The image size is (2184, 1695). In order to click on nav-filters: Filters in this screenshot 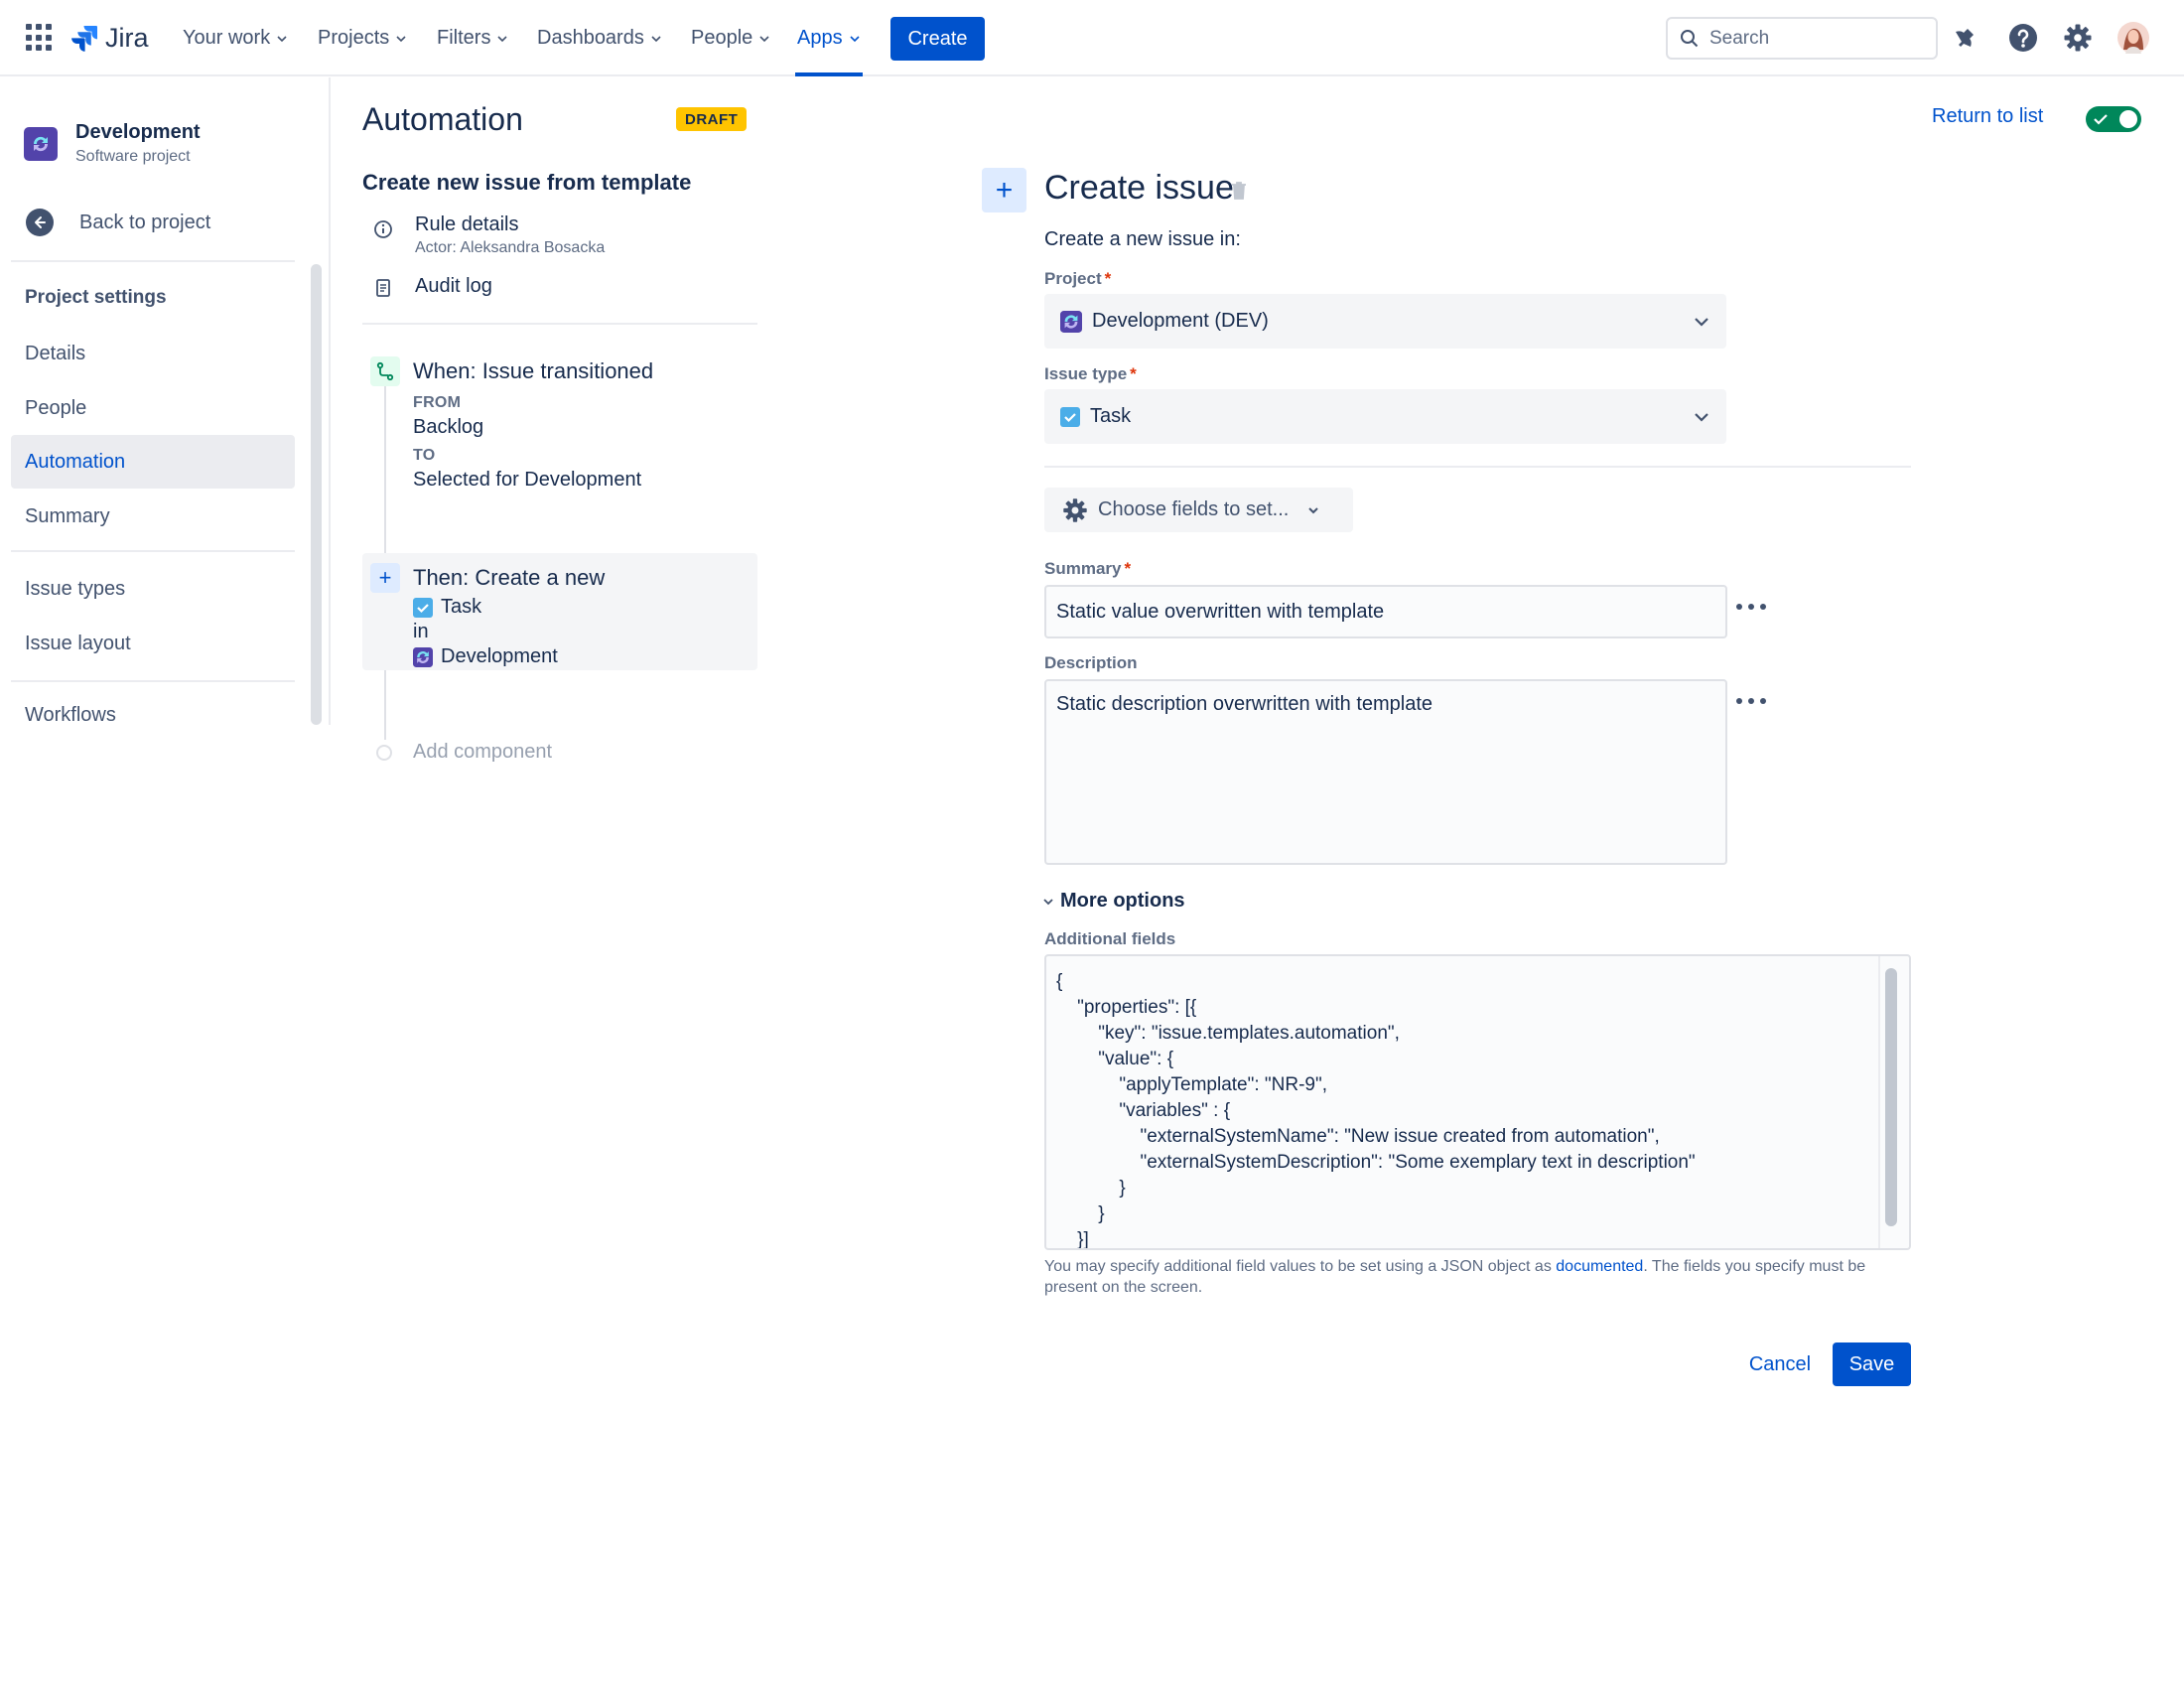, I will do `click(472, 38)`.